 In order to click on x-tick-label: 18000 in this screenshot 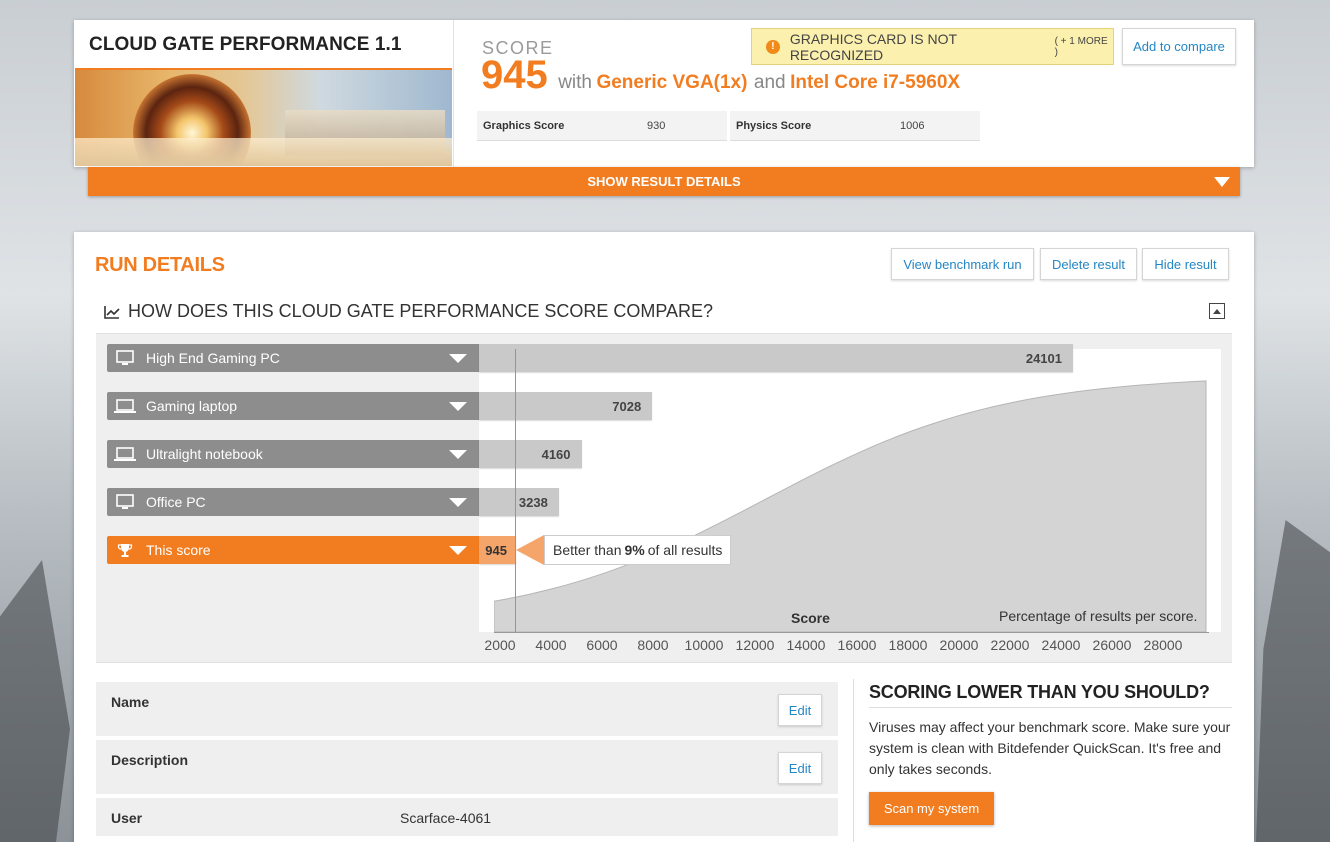, I will do `click(908, 645)`.